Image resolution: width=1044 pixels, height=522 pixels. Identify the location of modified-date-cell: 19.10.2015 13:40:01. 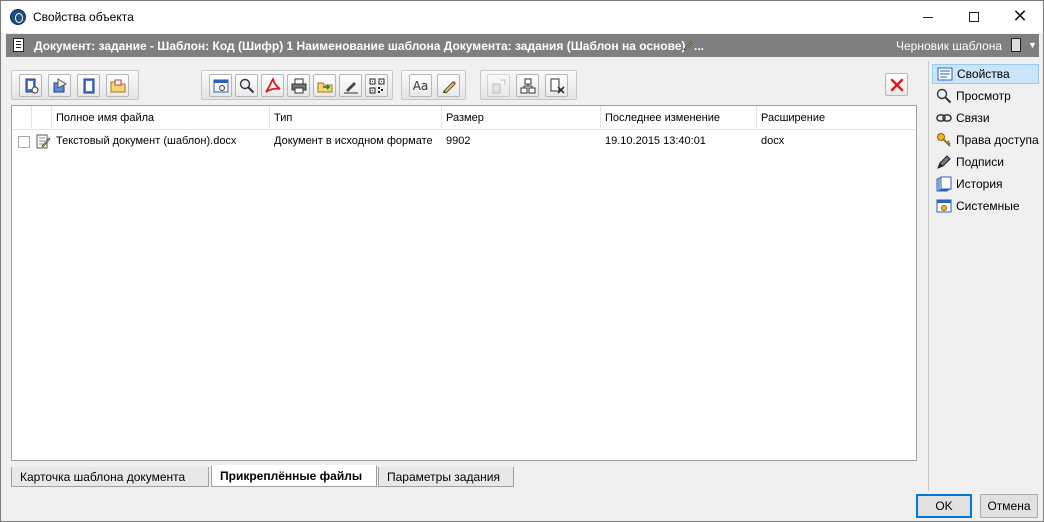
(655, 141).